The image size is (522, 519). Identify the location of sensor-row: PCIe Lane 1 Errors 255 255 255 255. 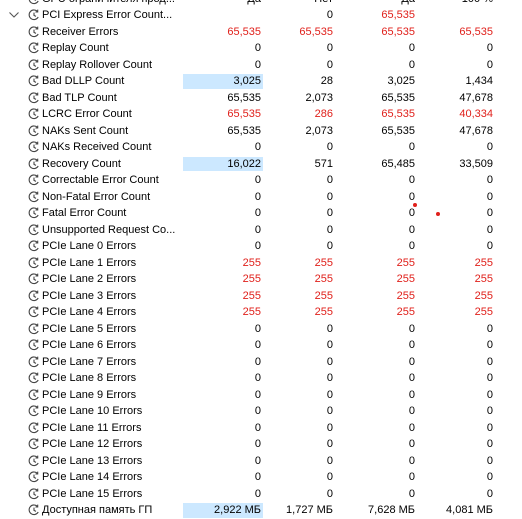
(261, 263).